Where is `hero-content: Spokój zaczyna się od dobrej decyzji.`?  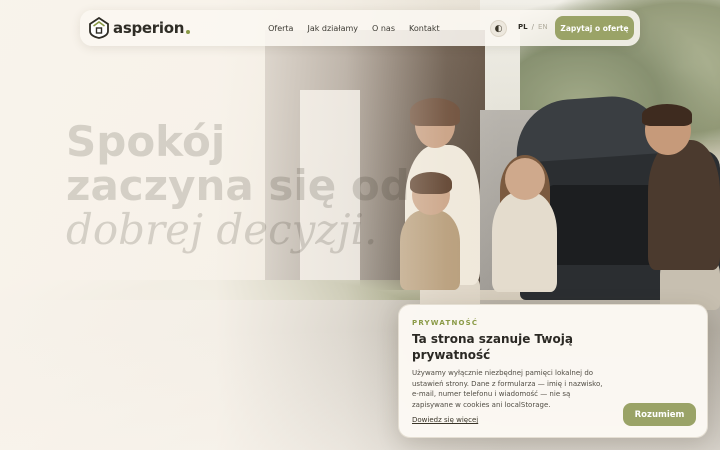 hero-content: Spokój zaczyna się od dobrej decyzji. is located at coordinates (246, 186).